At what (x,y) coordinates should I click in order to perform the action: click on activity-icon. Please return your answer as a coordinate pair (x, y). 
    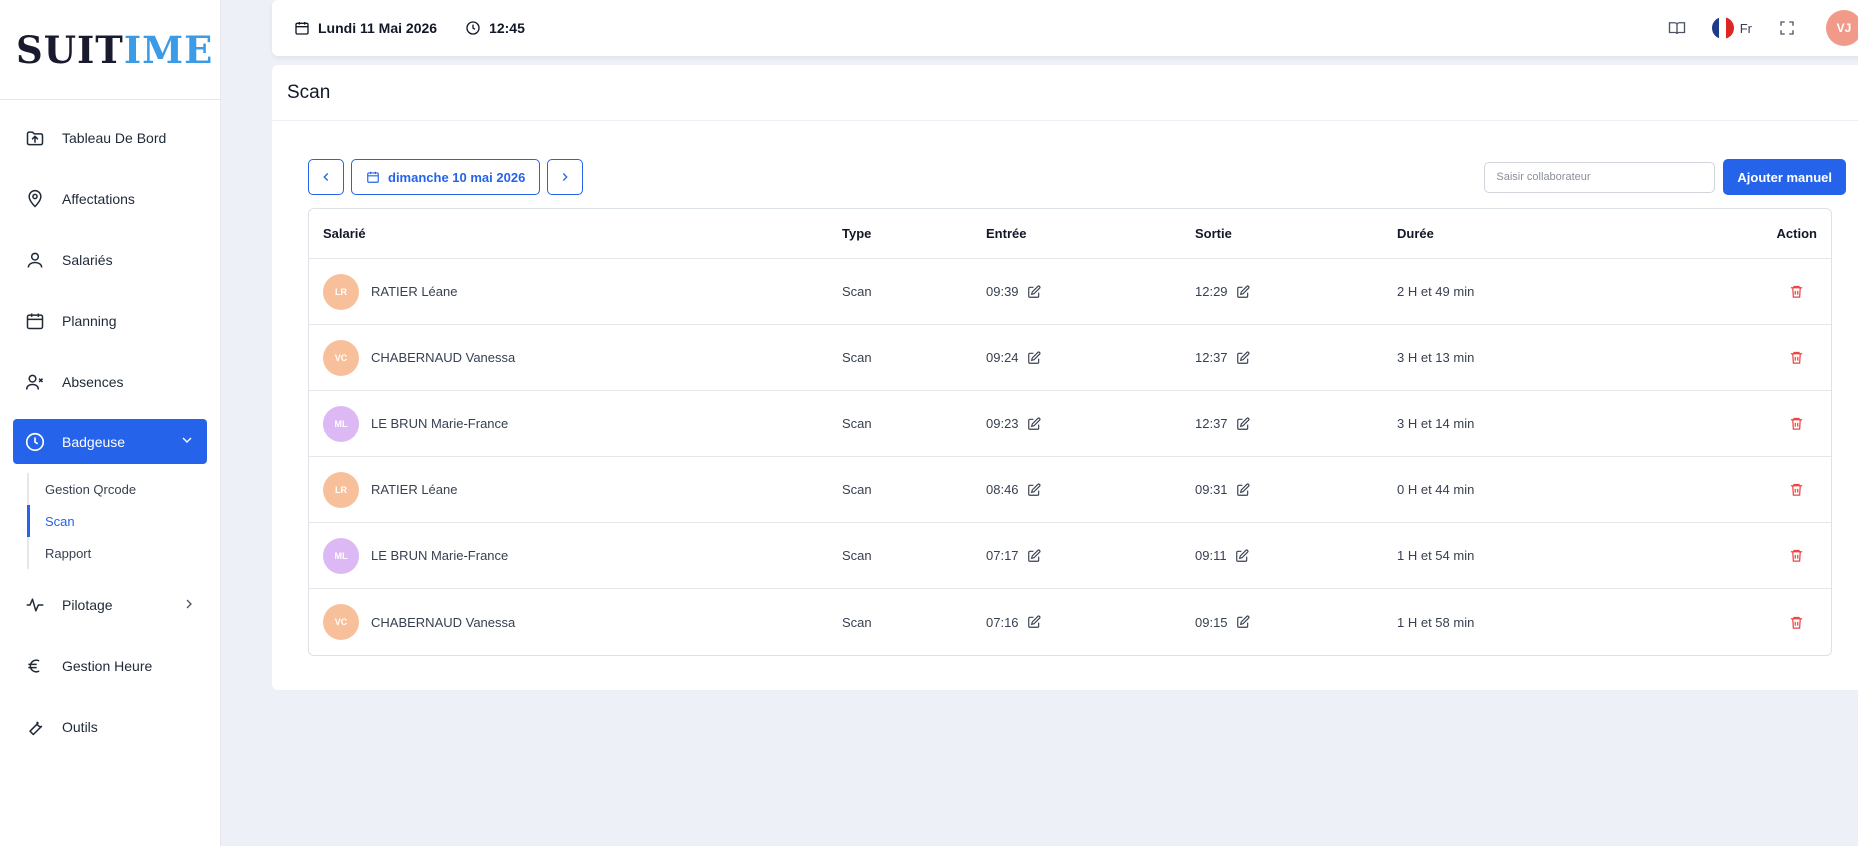
    Looking at the image, I should click on (35, 605).